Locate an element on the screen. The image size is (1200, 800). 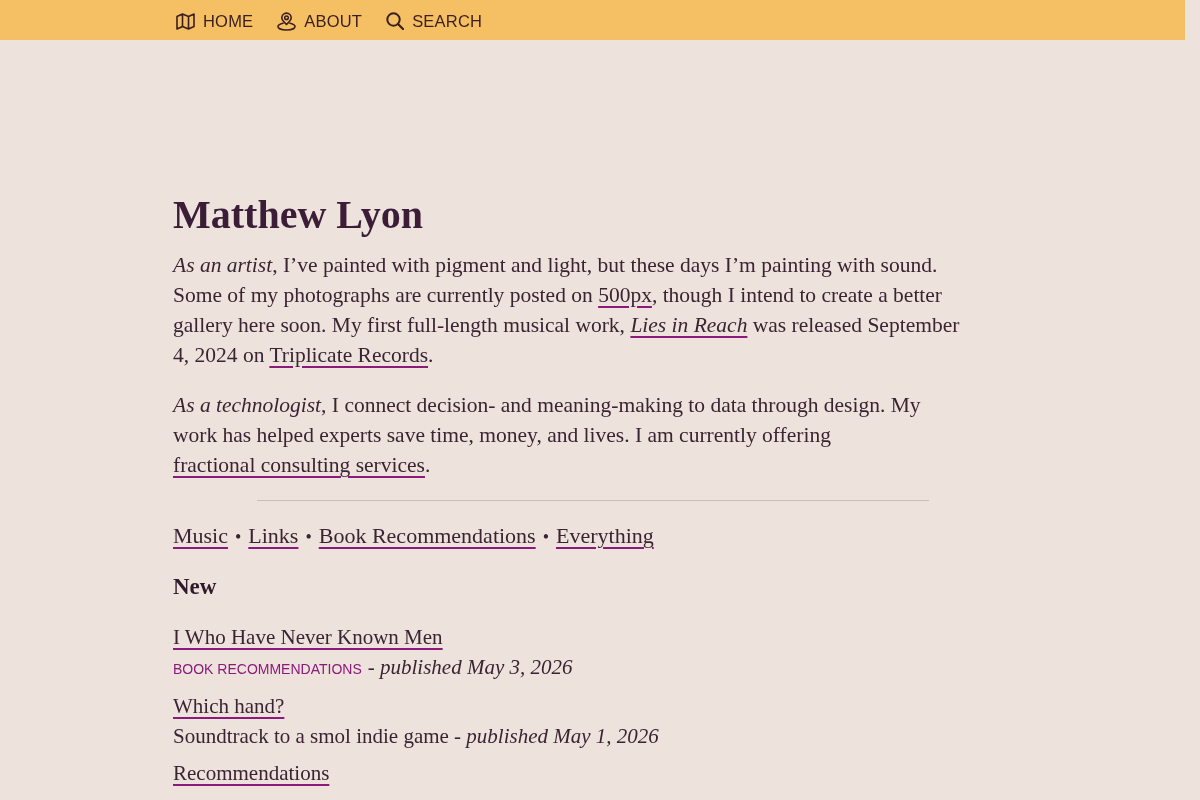
nav-link: ABOUT is located at coordinates (320, 20).